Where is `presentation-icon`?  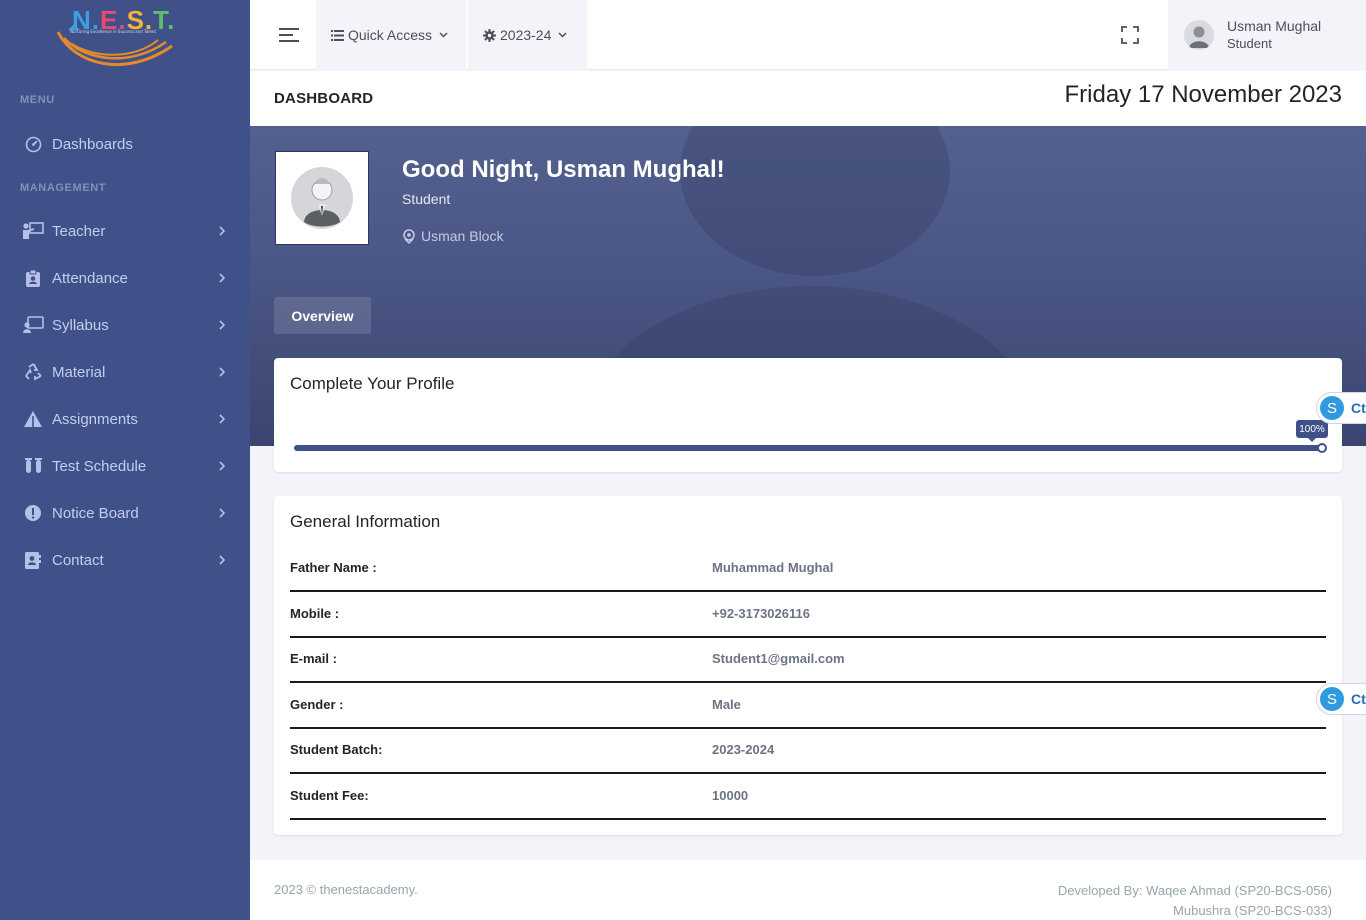
presentation-icon is located at coordinates (33, 325).